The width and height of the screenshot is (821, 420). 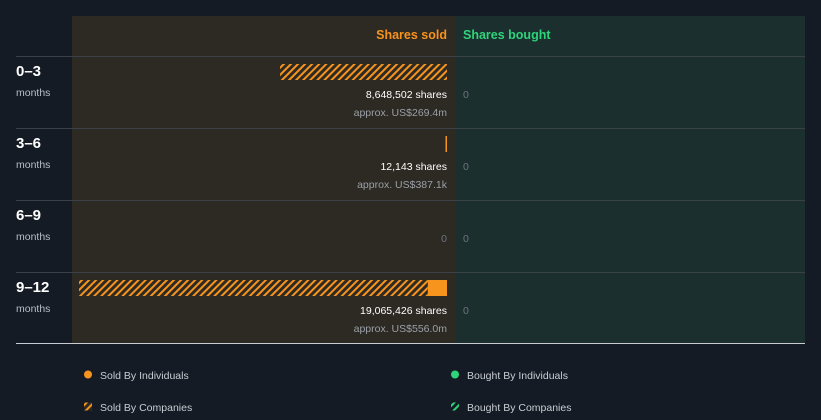 What do you see at coordinates (444, 239) in the screenshot?
I see `sold-zero-label: 0` at bounding box center [444, 239].